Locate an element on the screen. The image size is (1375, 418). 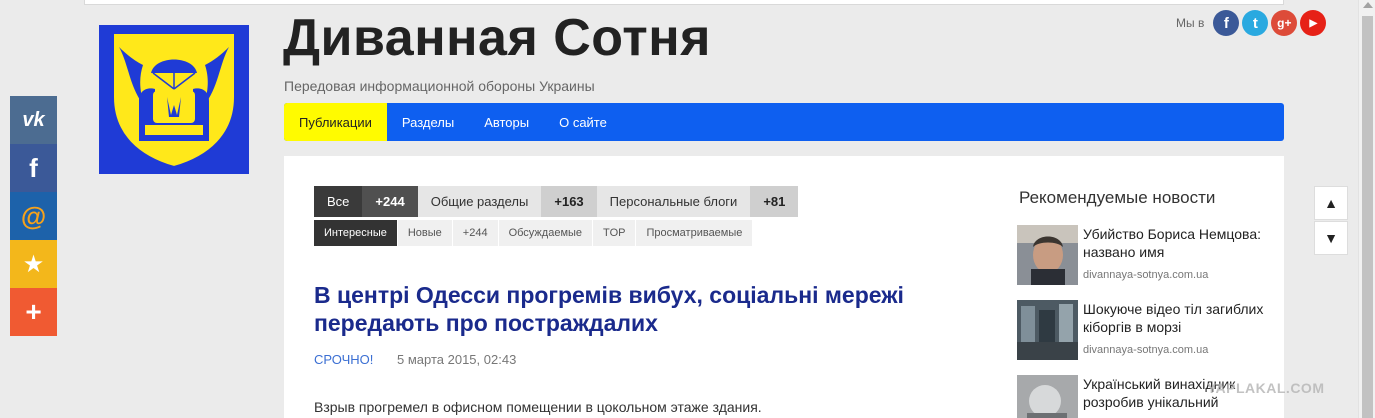
main-nav: Публикации Разделы Авторы О сайте is located at coordinates (784, 122).